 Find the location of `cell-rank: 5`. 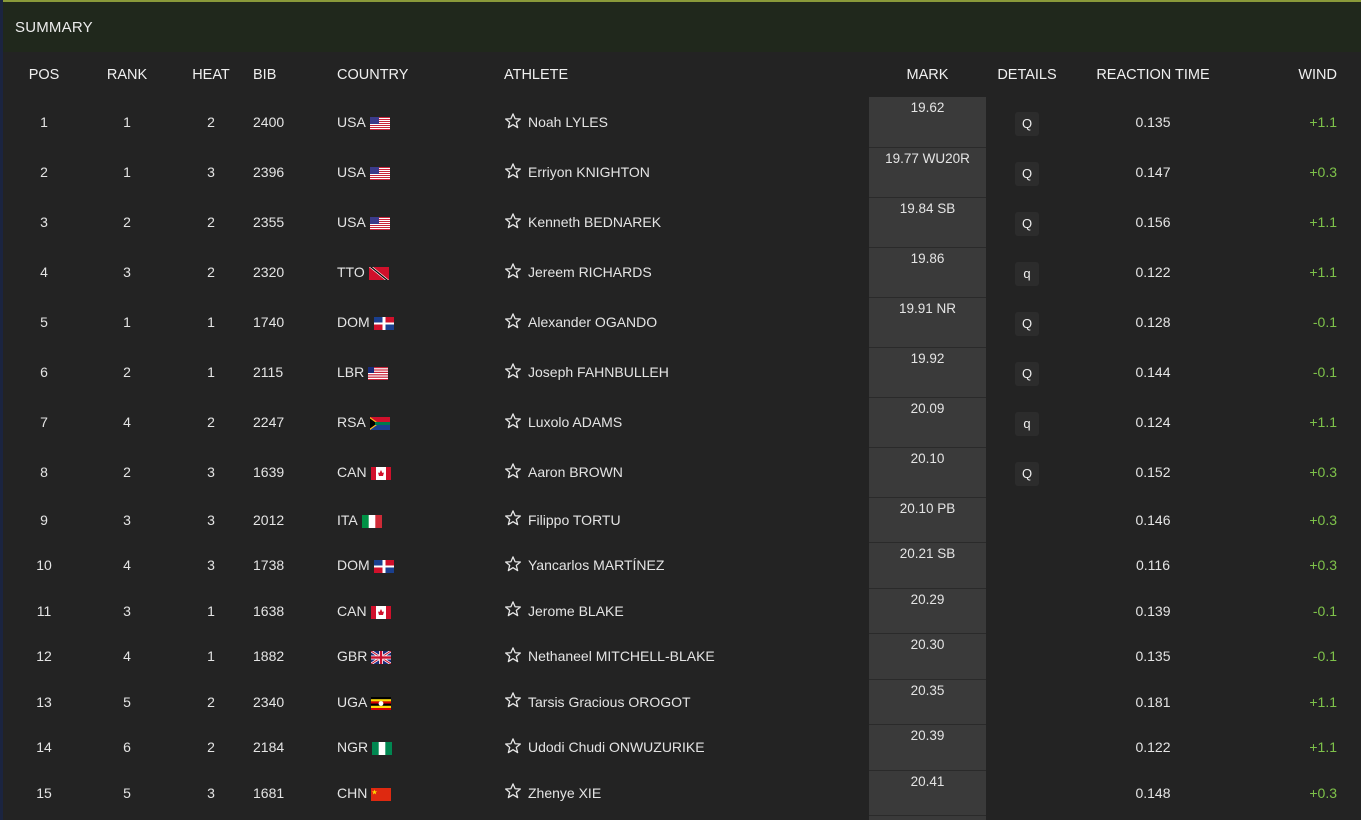

cell-rank: 5 is located at coordinates (127, 701).